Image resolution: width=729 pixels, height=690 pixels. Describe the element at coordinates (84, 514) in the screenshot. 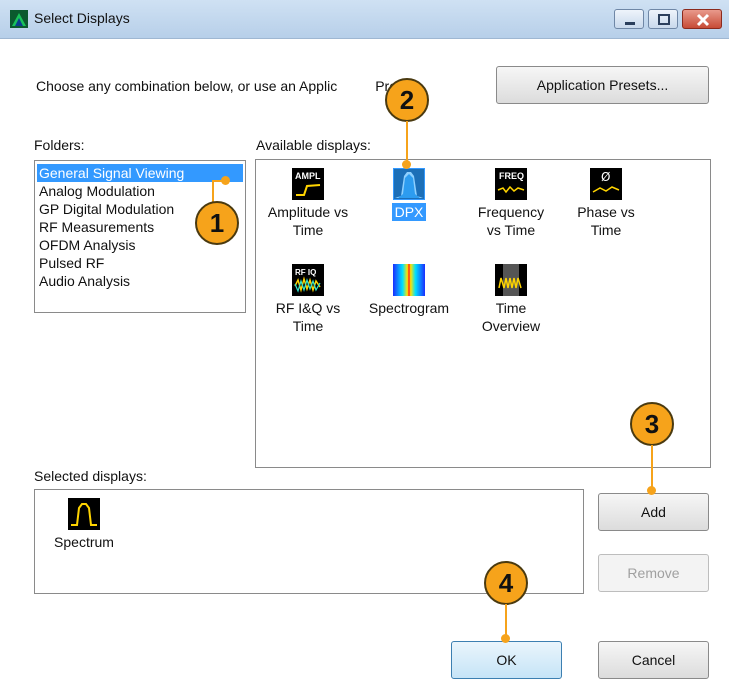

I see `spectrum-icon` at that location.